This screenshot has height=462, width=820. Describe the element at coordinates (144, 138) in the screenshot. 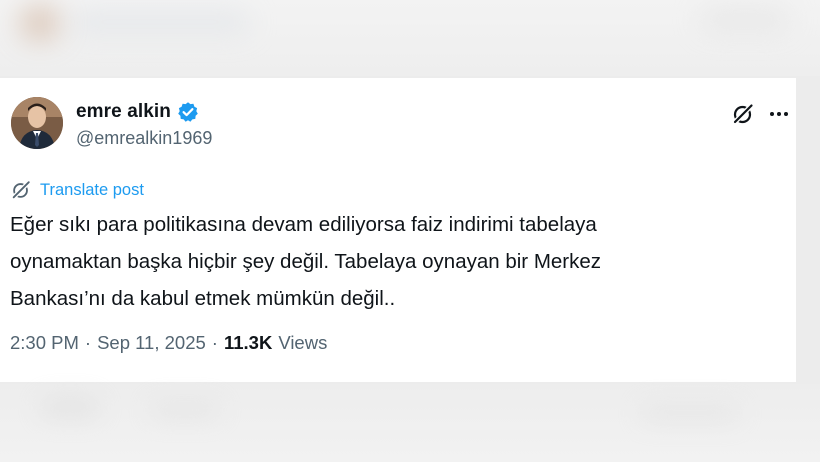

I see `author-handle: @emrealkin1969` at that location.